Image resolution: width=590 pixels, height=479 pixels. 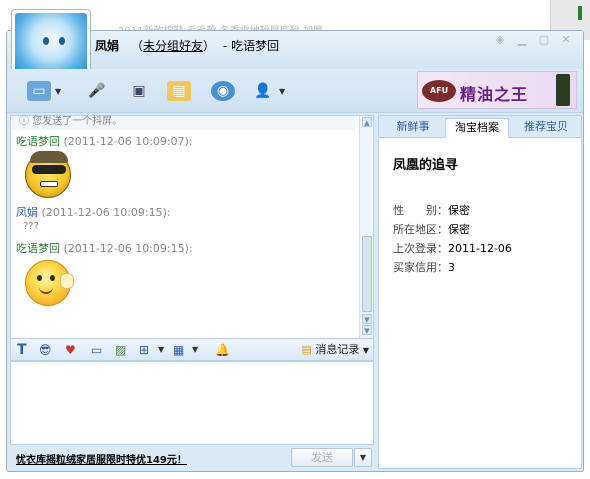 What do you see at coordinates (46, 41) in the screenshot?
I see `avatar-left-eye` at bounding box center [46, 41].